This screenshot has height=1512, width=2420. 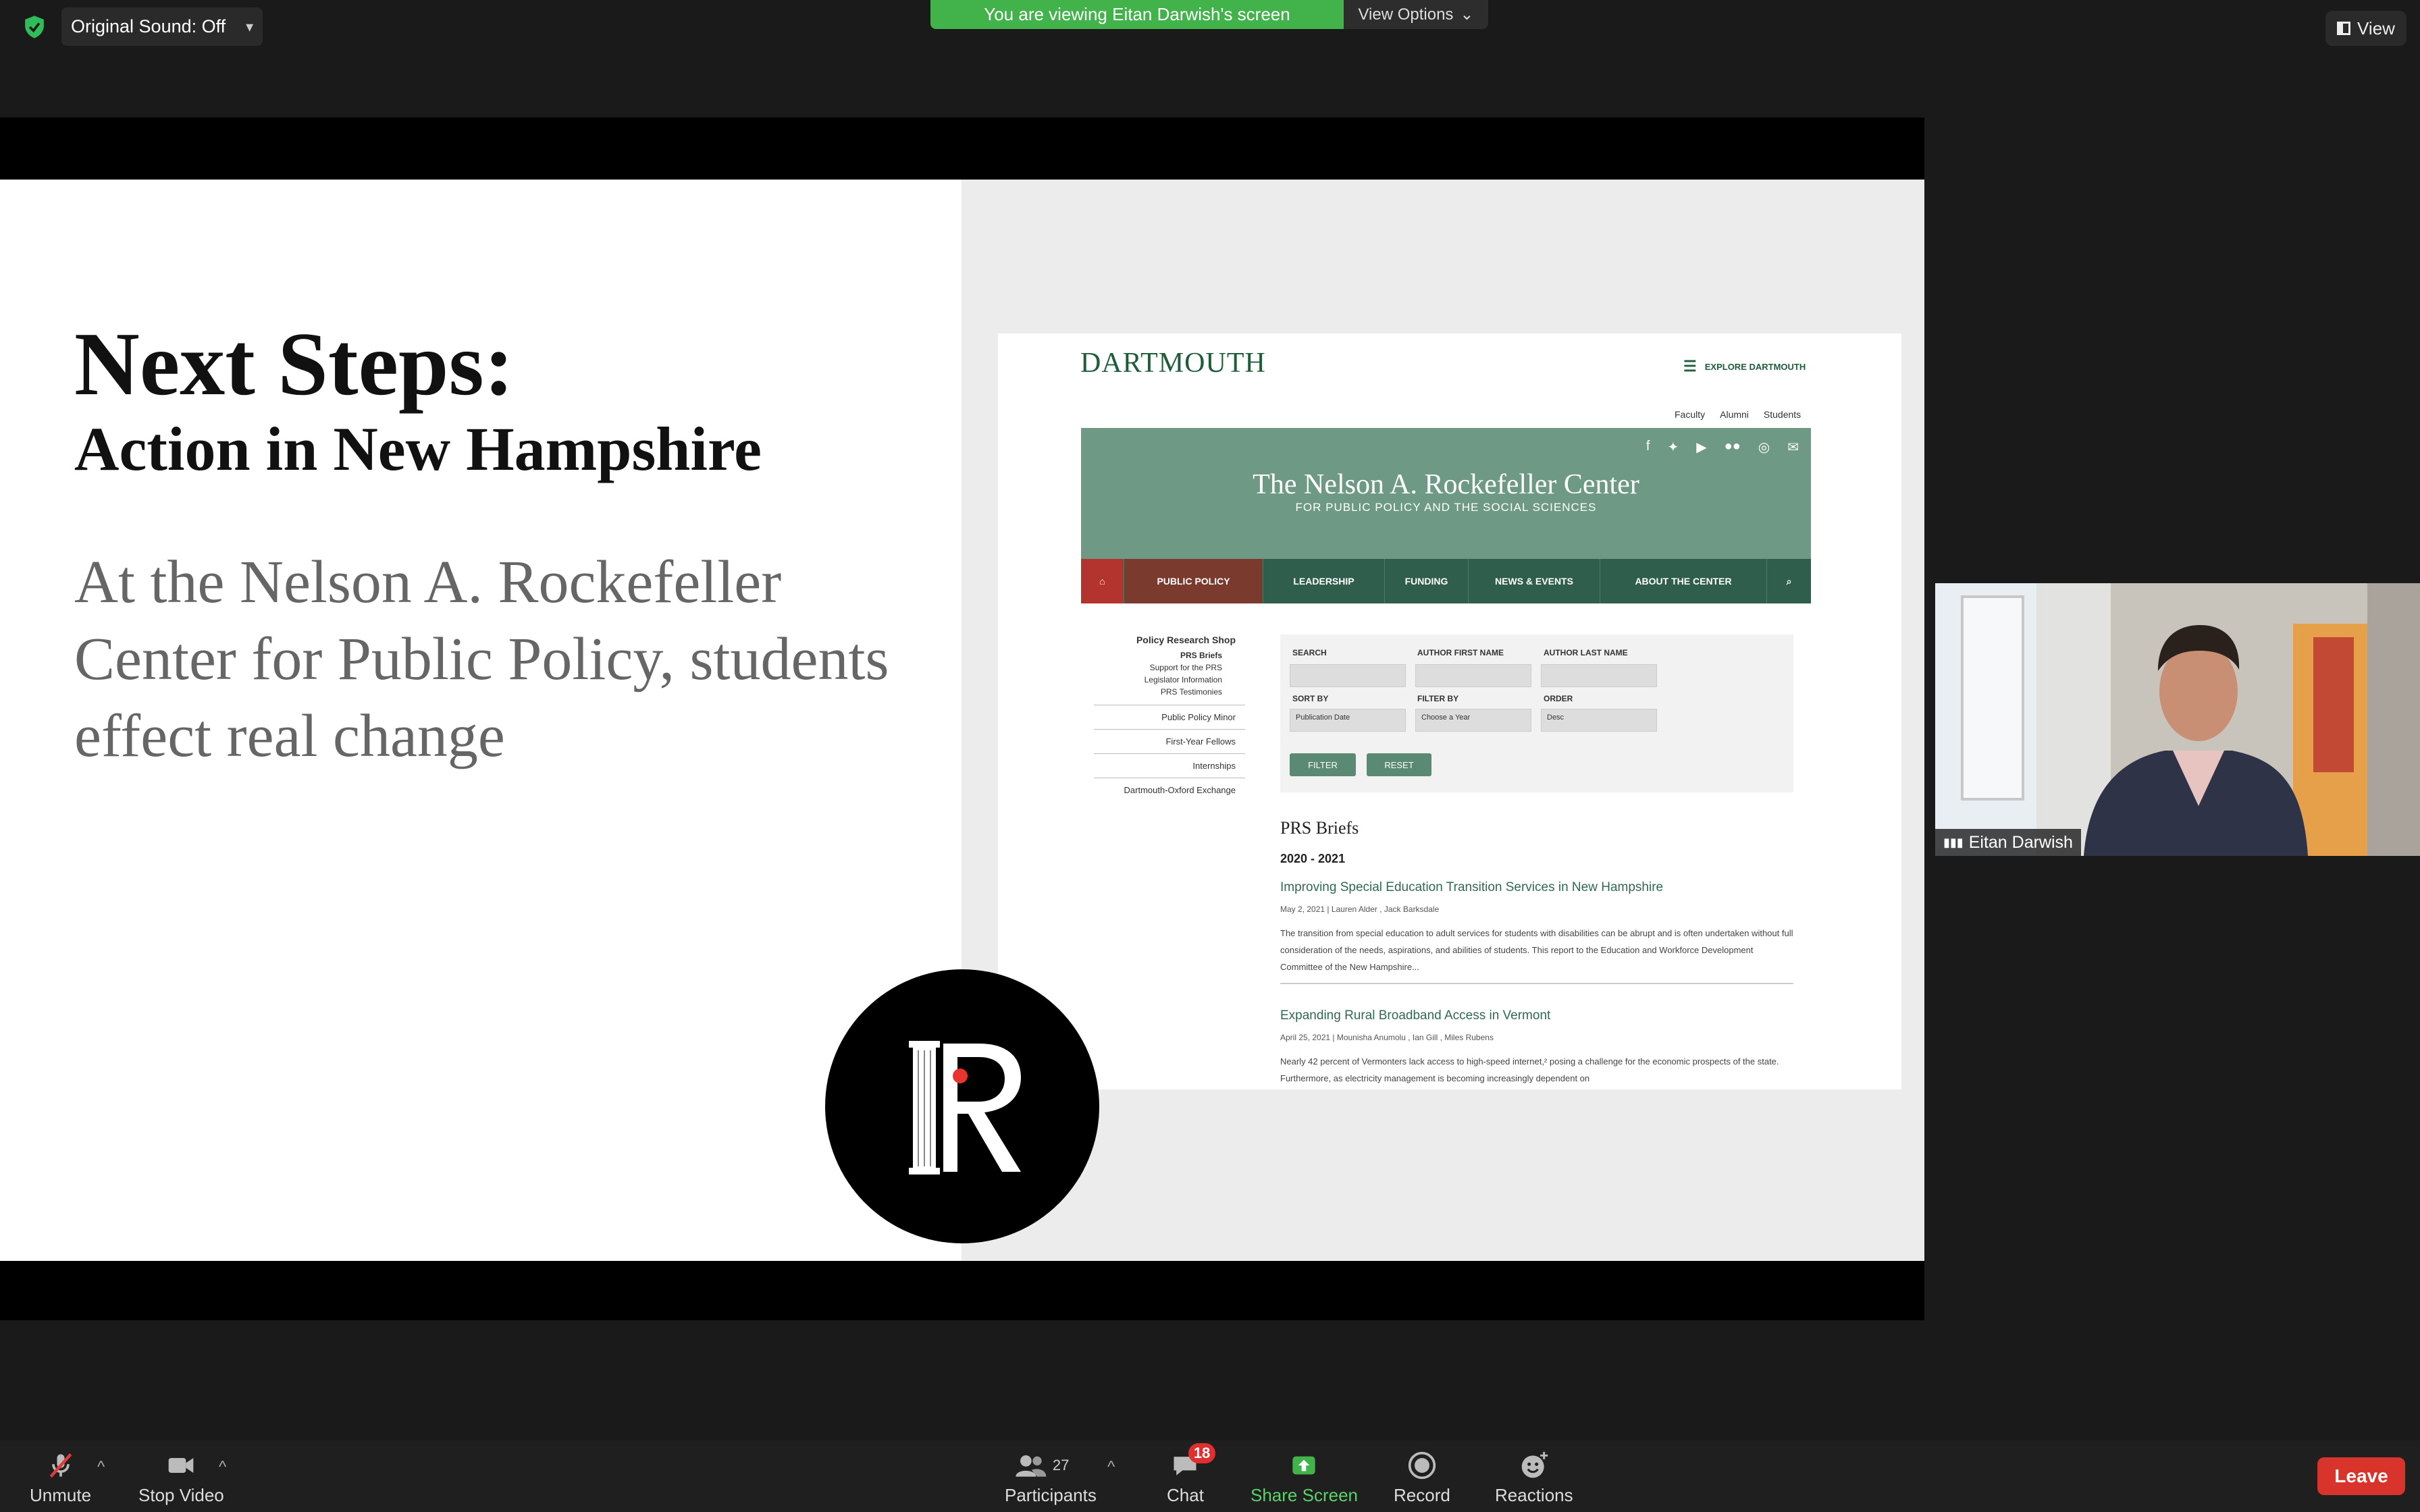 I want to click on nav-news-events: NEWS & EVENTS, so click(x=1534, y=581).